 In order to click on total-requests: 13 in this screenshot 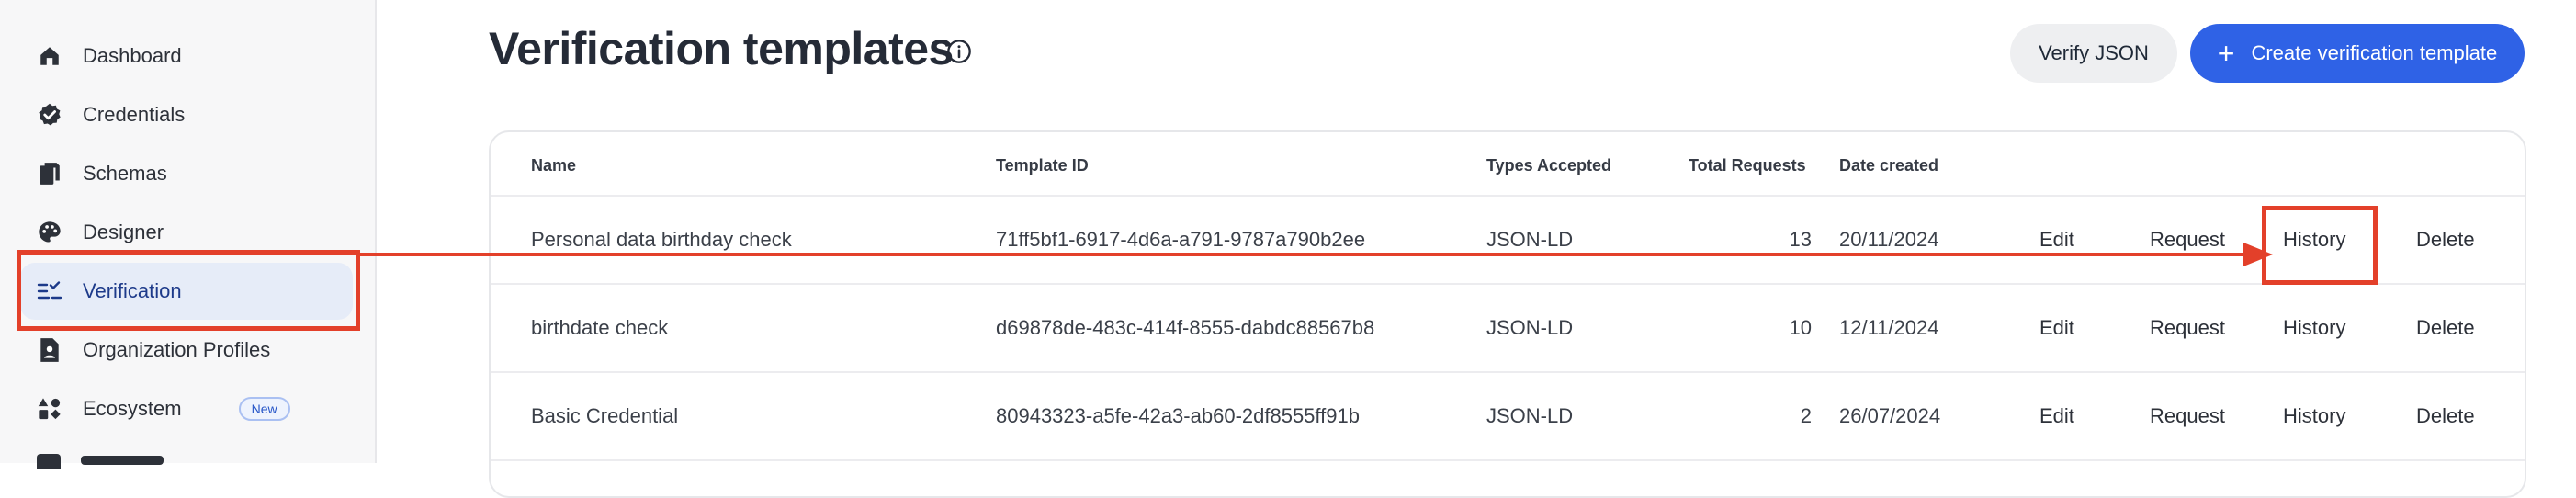, I will do `click(1800, 239)`.